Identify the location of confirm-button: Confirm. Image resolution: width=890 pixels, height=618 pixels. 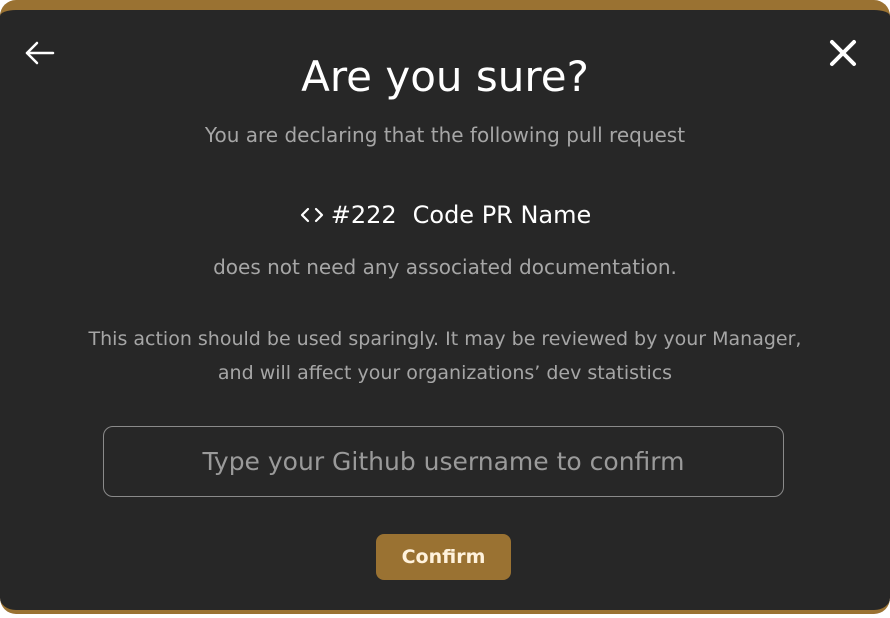
(443, 557).